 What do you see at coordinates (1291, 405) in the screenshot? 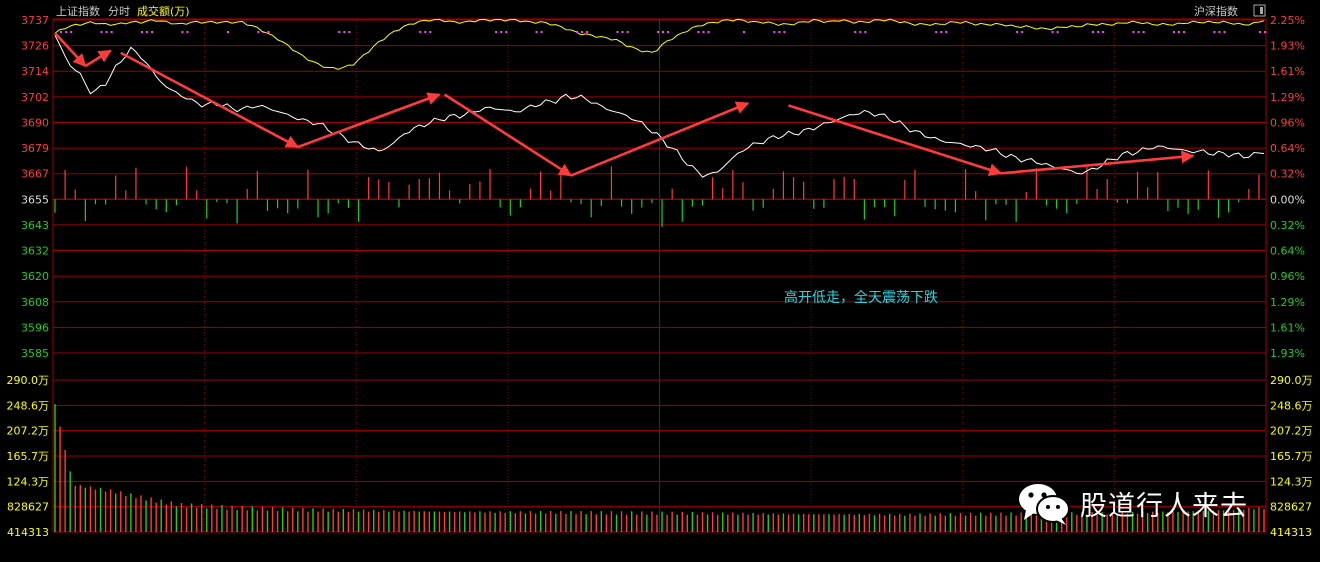
I see `volume-tick-label: 248.6万` at bounding box center [1291, 405].